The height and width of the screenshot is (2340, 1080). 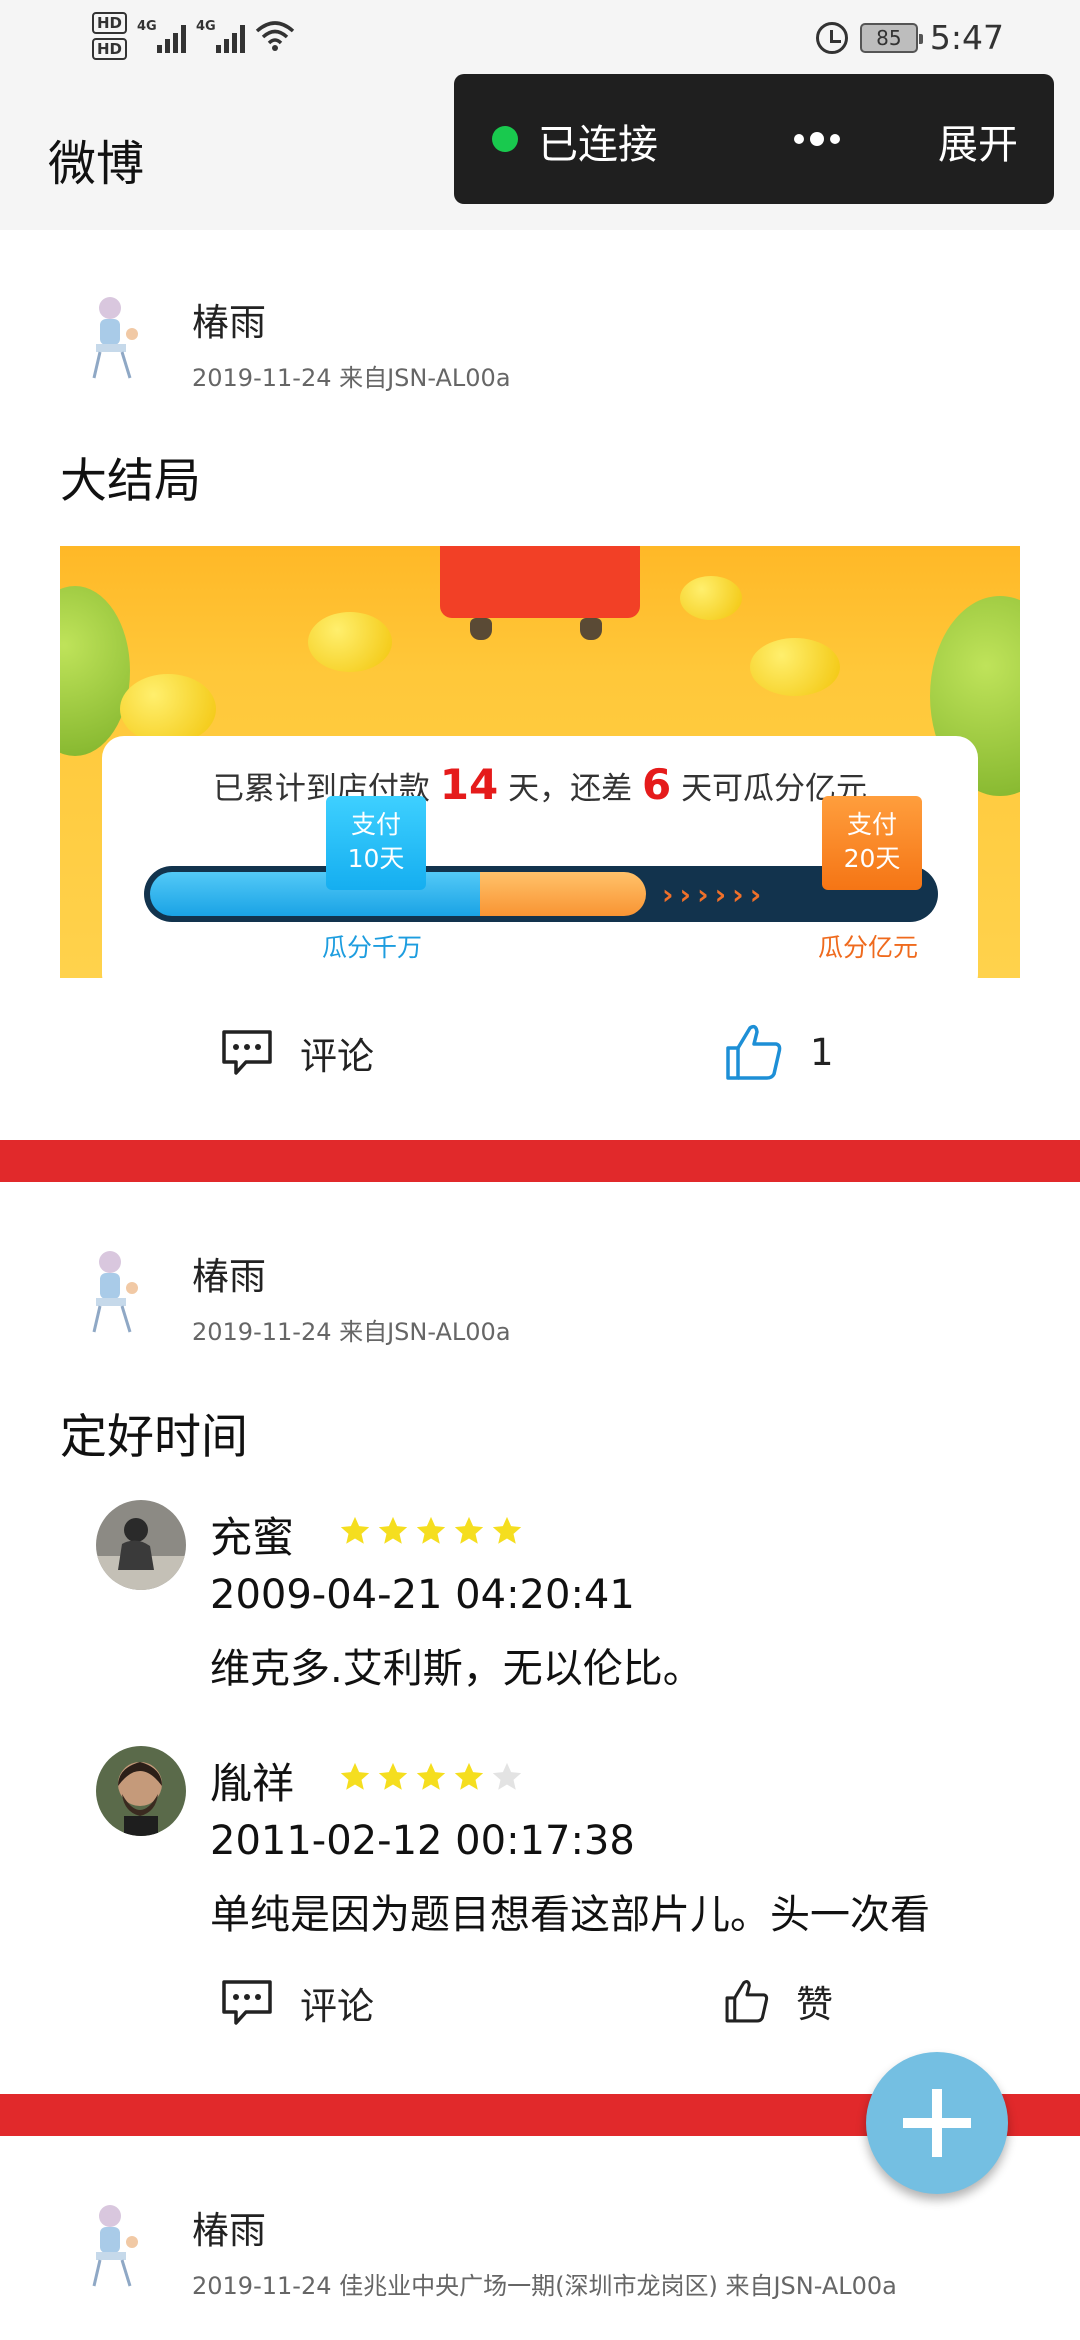 I want to click on post-meta: 2019-11-24 佳兆业中央广场一期(深圳市龙岗区) 来自JSN-AL00a, so click(x=544, y=2286).